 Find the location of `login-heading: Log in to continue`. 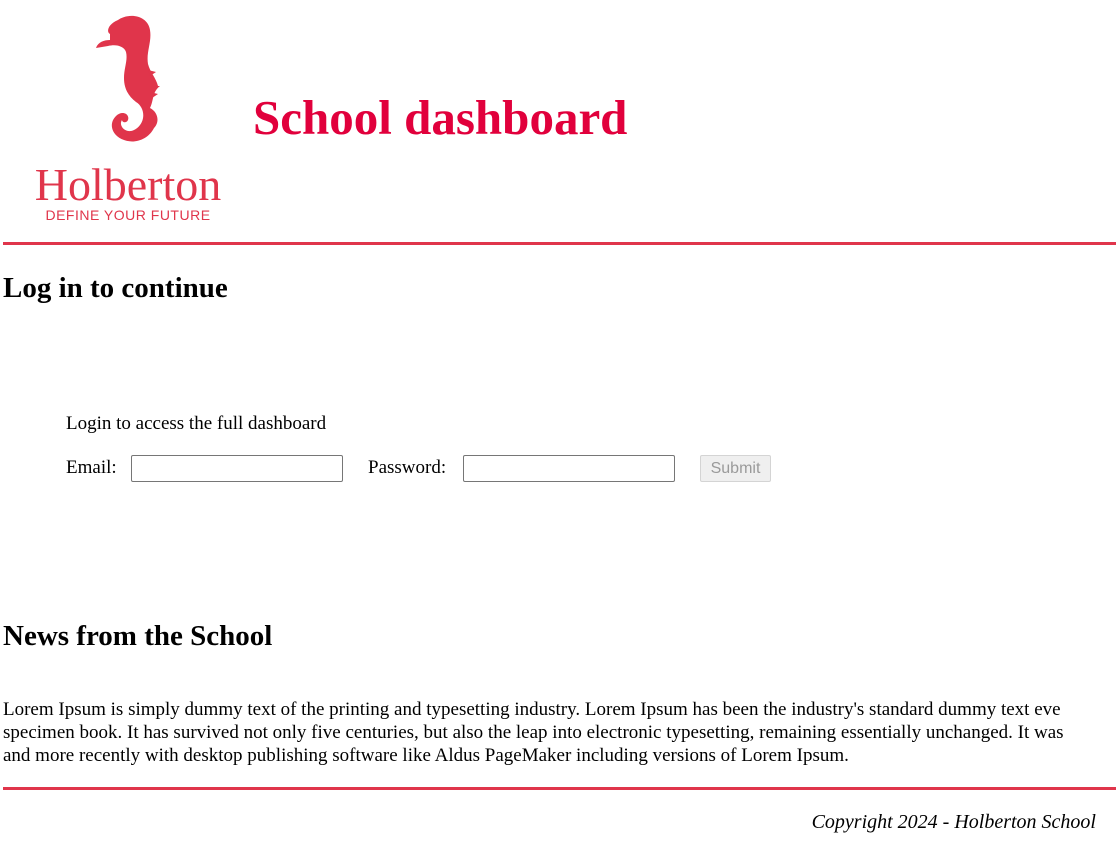

login-heading: Log in to continue is located at coordinates (115, 288).